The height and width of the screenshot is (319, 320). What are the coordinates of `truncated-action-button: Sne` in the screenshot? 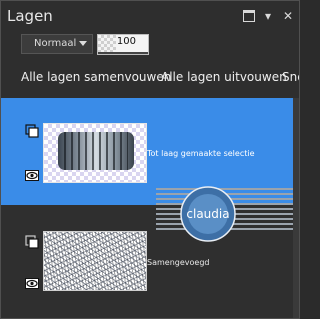 It's located at (290, 77).